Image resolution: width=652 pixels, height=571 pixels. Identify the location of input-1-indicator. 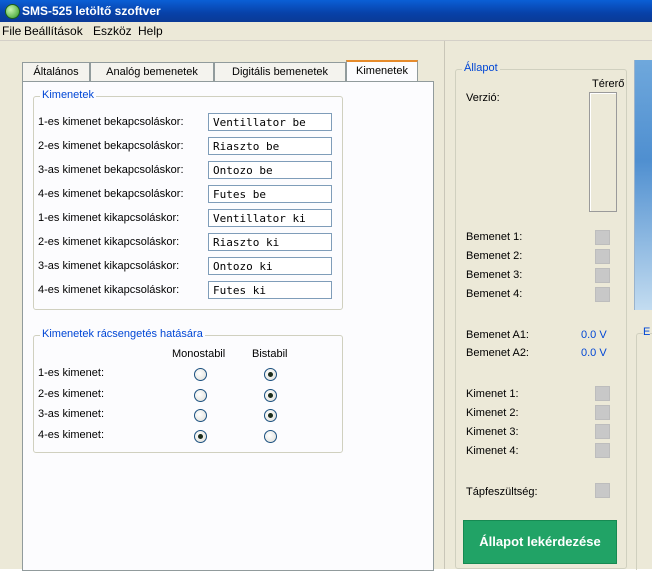
(602, 237).